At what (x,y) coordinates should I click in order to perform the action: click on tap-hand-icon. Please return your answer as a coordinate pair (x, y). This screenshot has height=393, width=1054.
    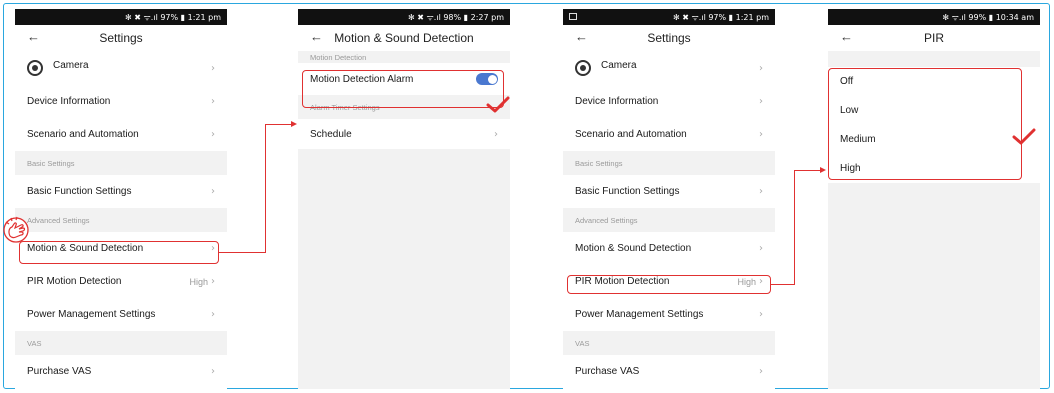
    Looking at the image, I should click on (16, 229).